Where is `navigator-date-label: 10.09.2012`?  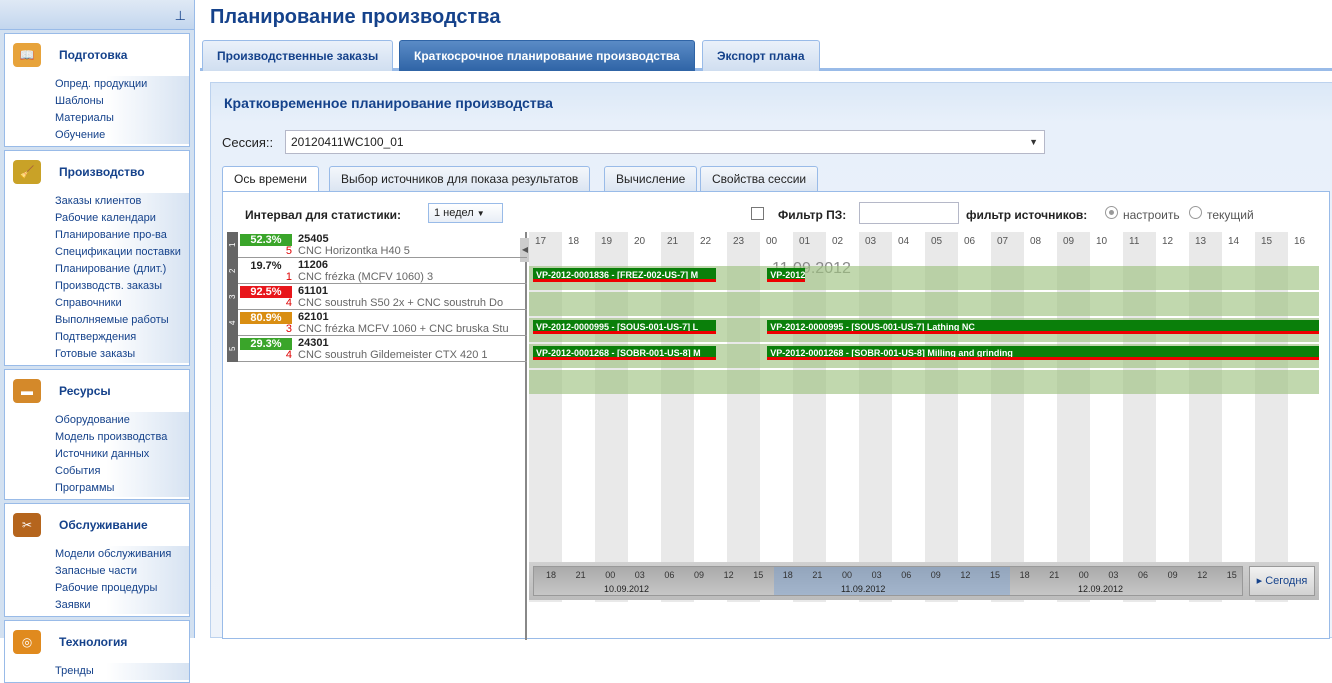 navigator-date-label: 10.09.2012 is located at coordinates (627, 589).